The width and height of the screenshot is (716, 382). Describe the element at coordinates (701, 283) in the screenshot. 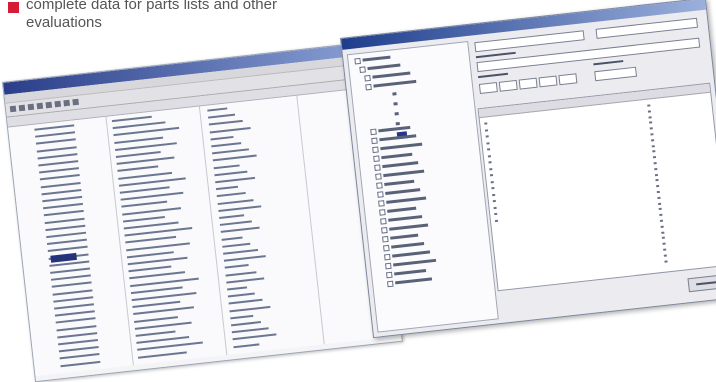

I see `dialog-button` at that location.